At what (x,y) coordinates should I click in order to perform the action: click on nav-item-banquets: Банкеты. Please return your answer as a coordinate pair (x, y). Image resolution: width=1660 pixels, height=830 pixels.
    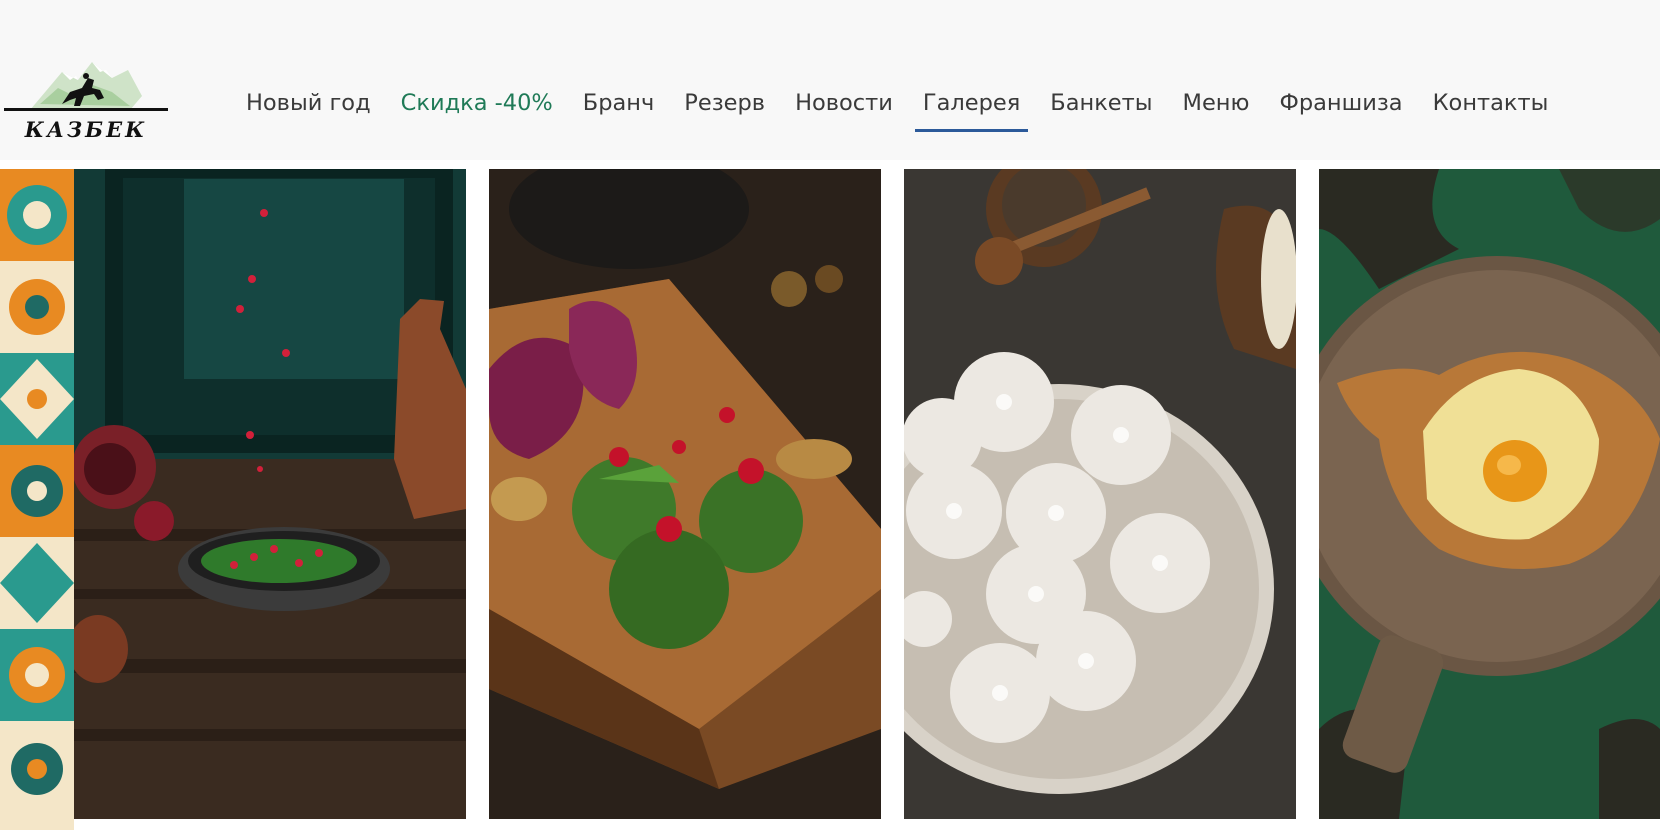
    Looking at the image, I should click on (1101, 103).